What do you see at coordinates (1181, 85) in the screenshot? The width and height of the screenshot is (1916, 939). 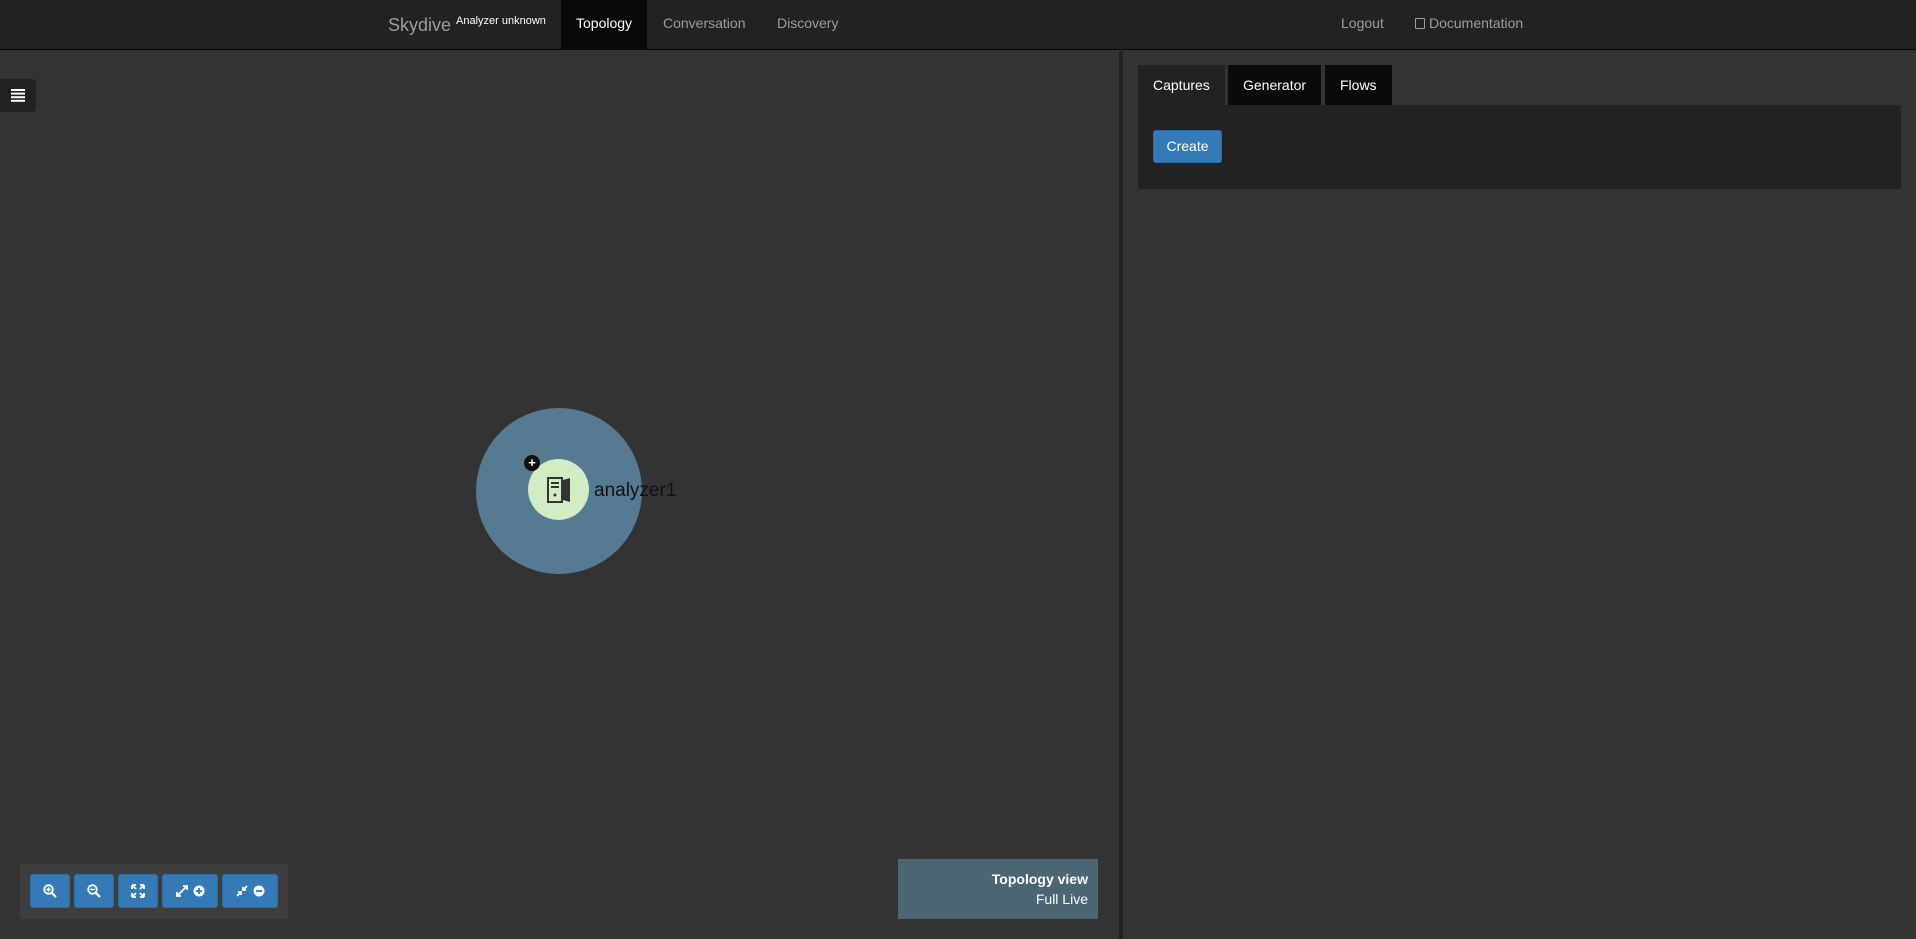 I see `tab-captures: Captures` at bounding box center [1181, 85].